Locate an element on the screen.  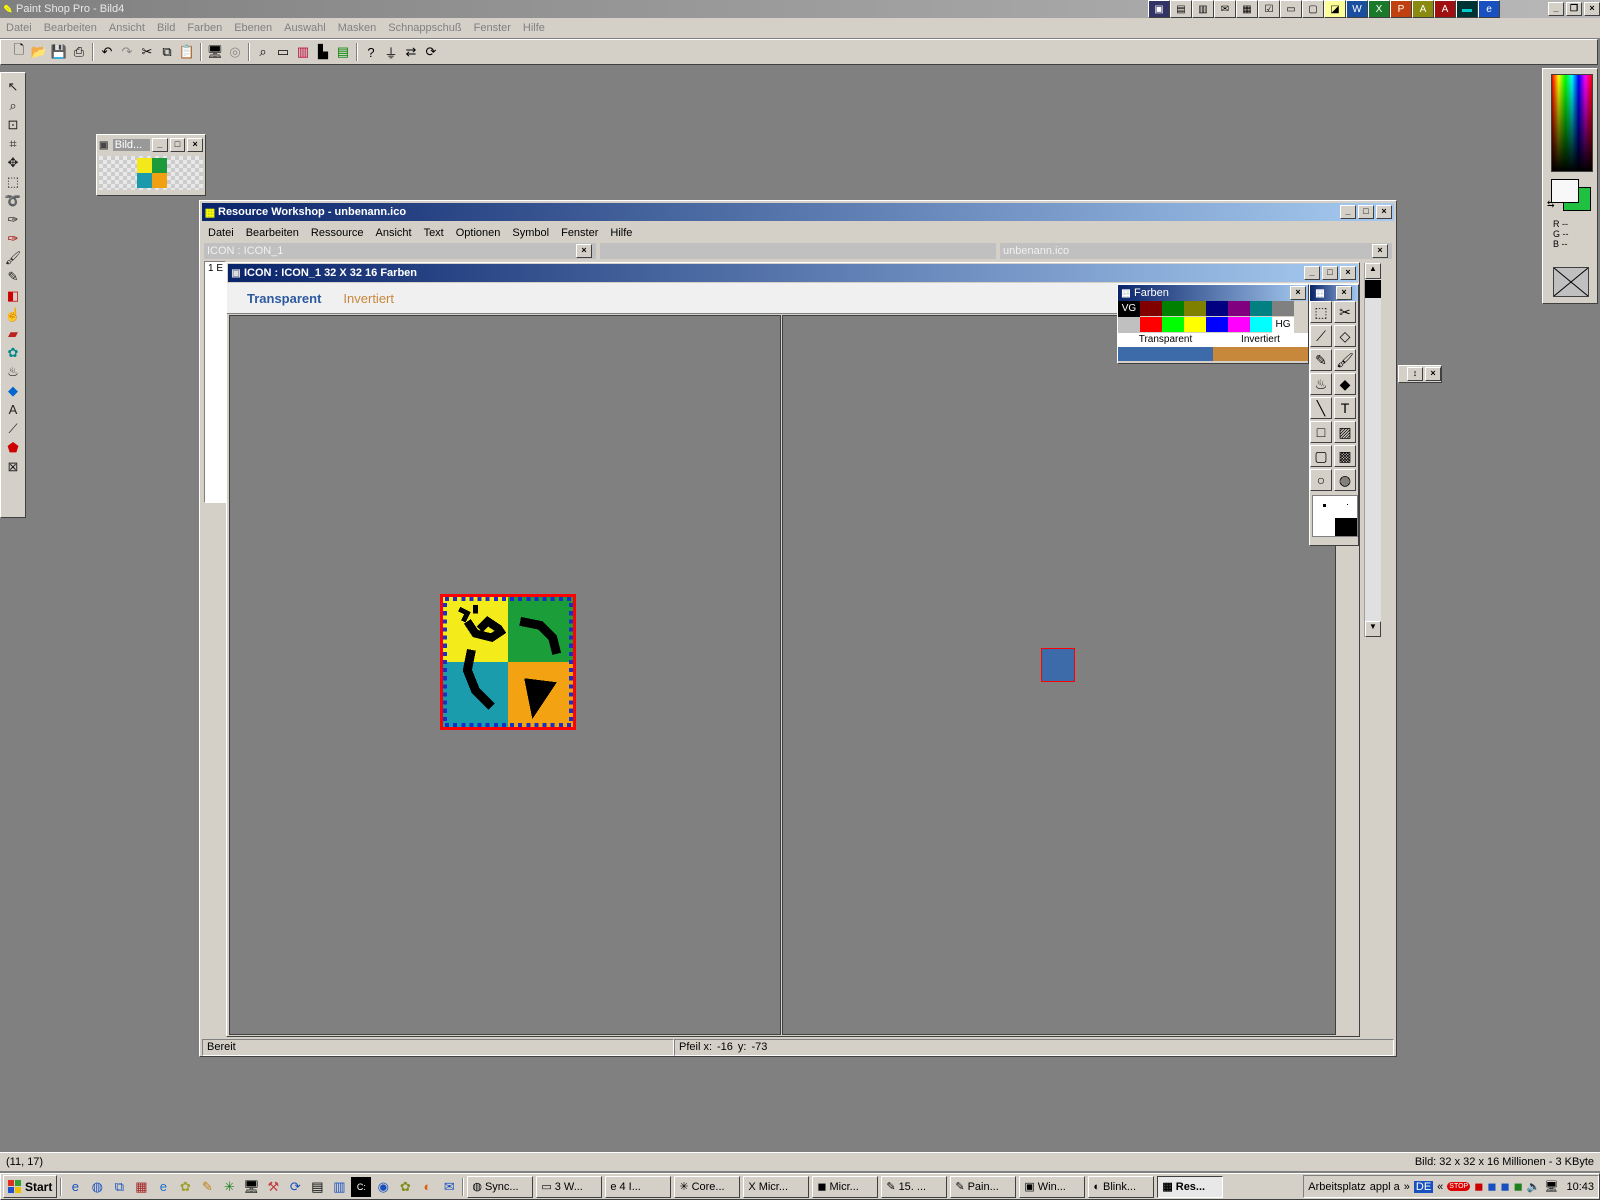
refresh-icon: ⟳ is located at coordinates (431, 52).